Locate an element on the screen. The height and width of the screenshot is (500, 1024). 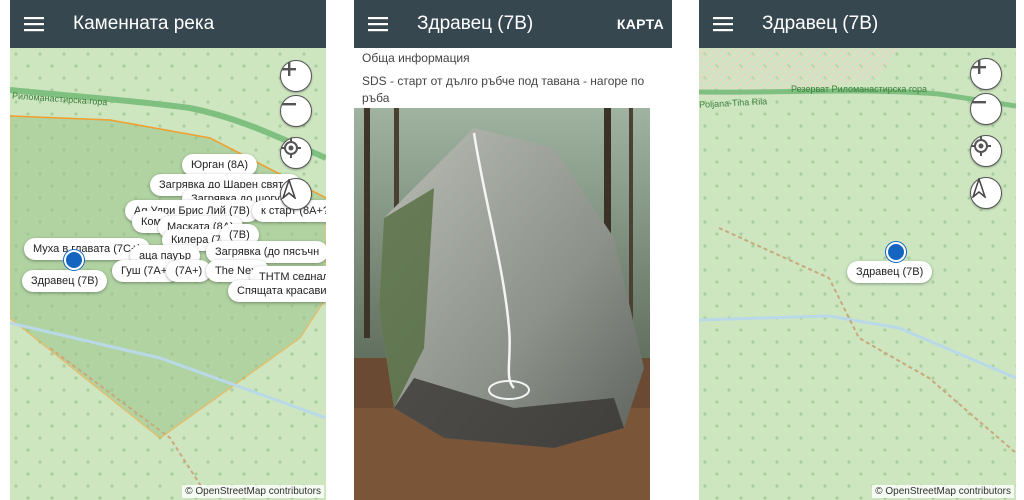
marker-label: Спящата красави is located at coordinates (277, 291).